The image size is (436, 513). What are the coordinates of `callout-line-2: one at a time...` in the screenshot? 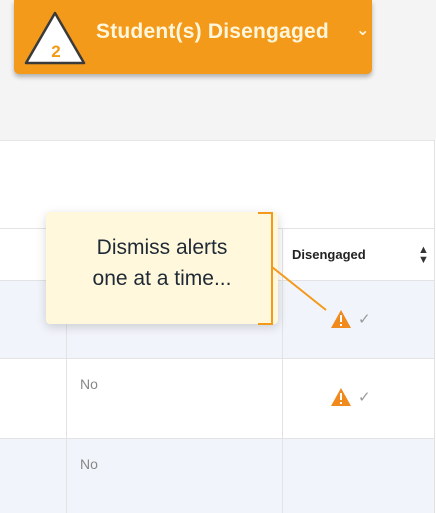 It's located at (162, 278).